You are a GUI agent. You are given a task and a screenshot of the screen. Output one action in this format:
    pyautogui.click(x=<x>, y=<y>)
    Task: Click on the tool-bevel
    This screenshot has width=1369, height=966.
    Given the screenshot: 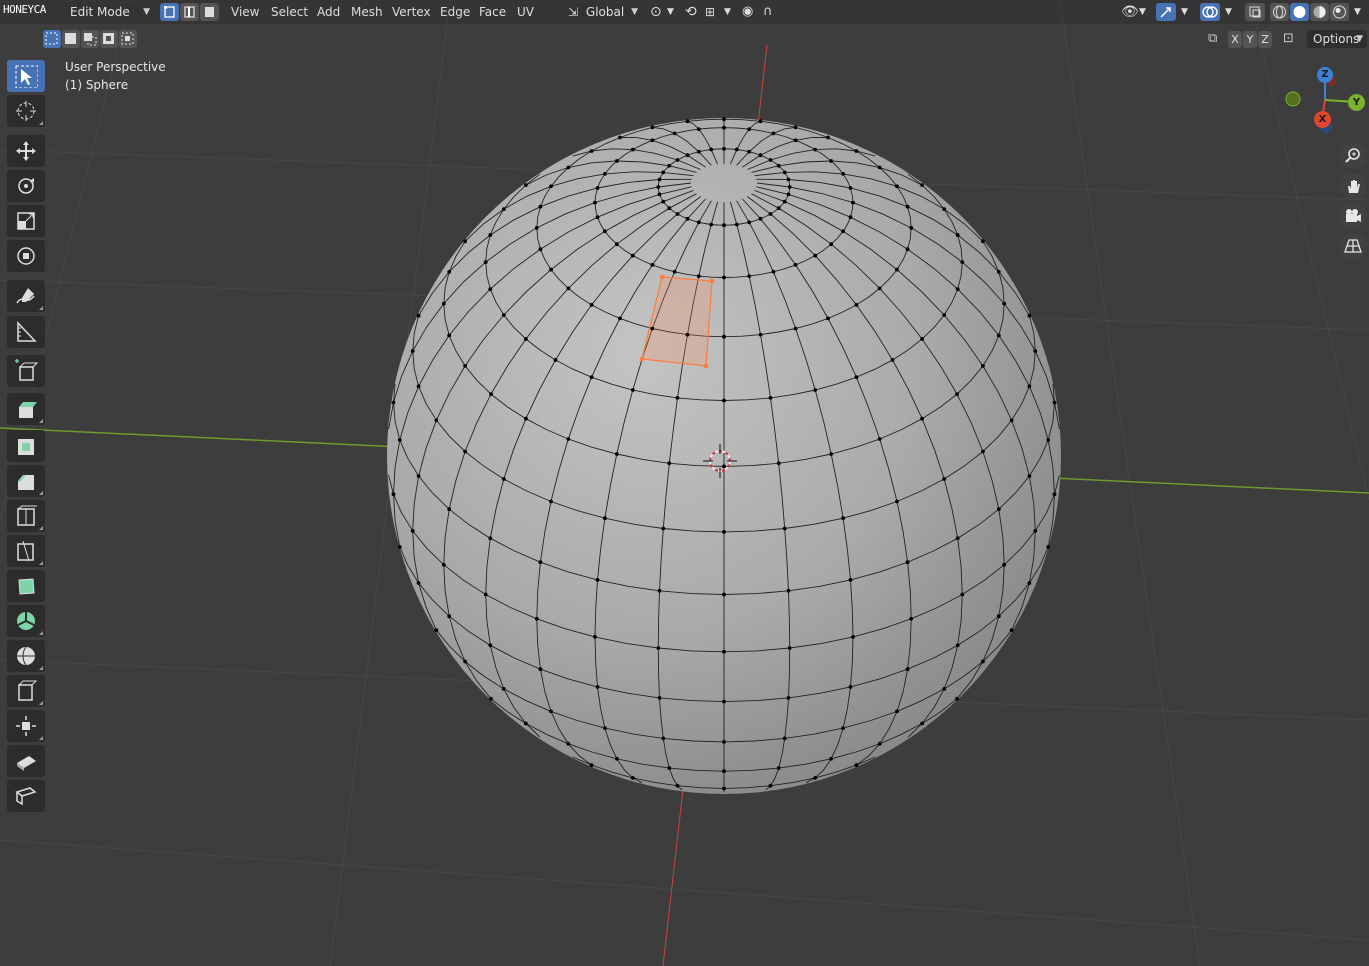 What is the action you would take?
    pyautogui.click(x=26, y=481)
    